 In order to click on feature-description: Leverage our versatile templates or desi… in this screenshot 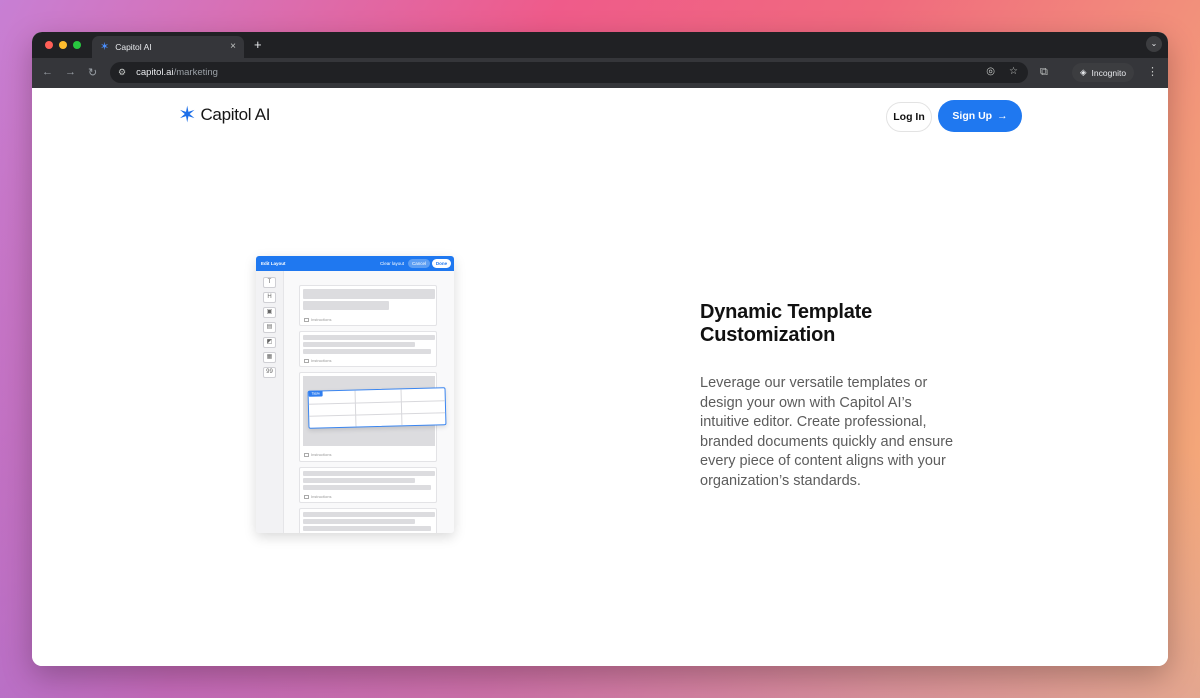, I will do `click(827, 432)`.